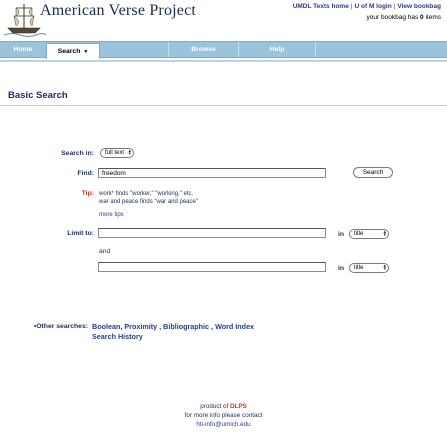 Image resolution: width=447 pixels, height=448 pixels. Describe the element at coordinates (148, 202) in the screenshot. I see `tip-line-2: war and peace finds "war and peace"` at that location.